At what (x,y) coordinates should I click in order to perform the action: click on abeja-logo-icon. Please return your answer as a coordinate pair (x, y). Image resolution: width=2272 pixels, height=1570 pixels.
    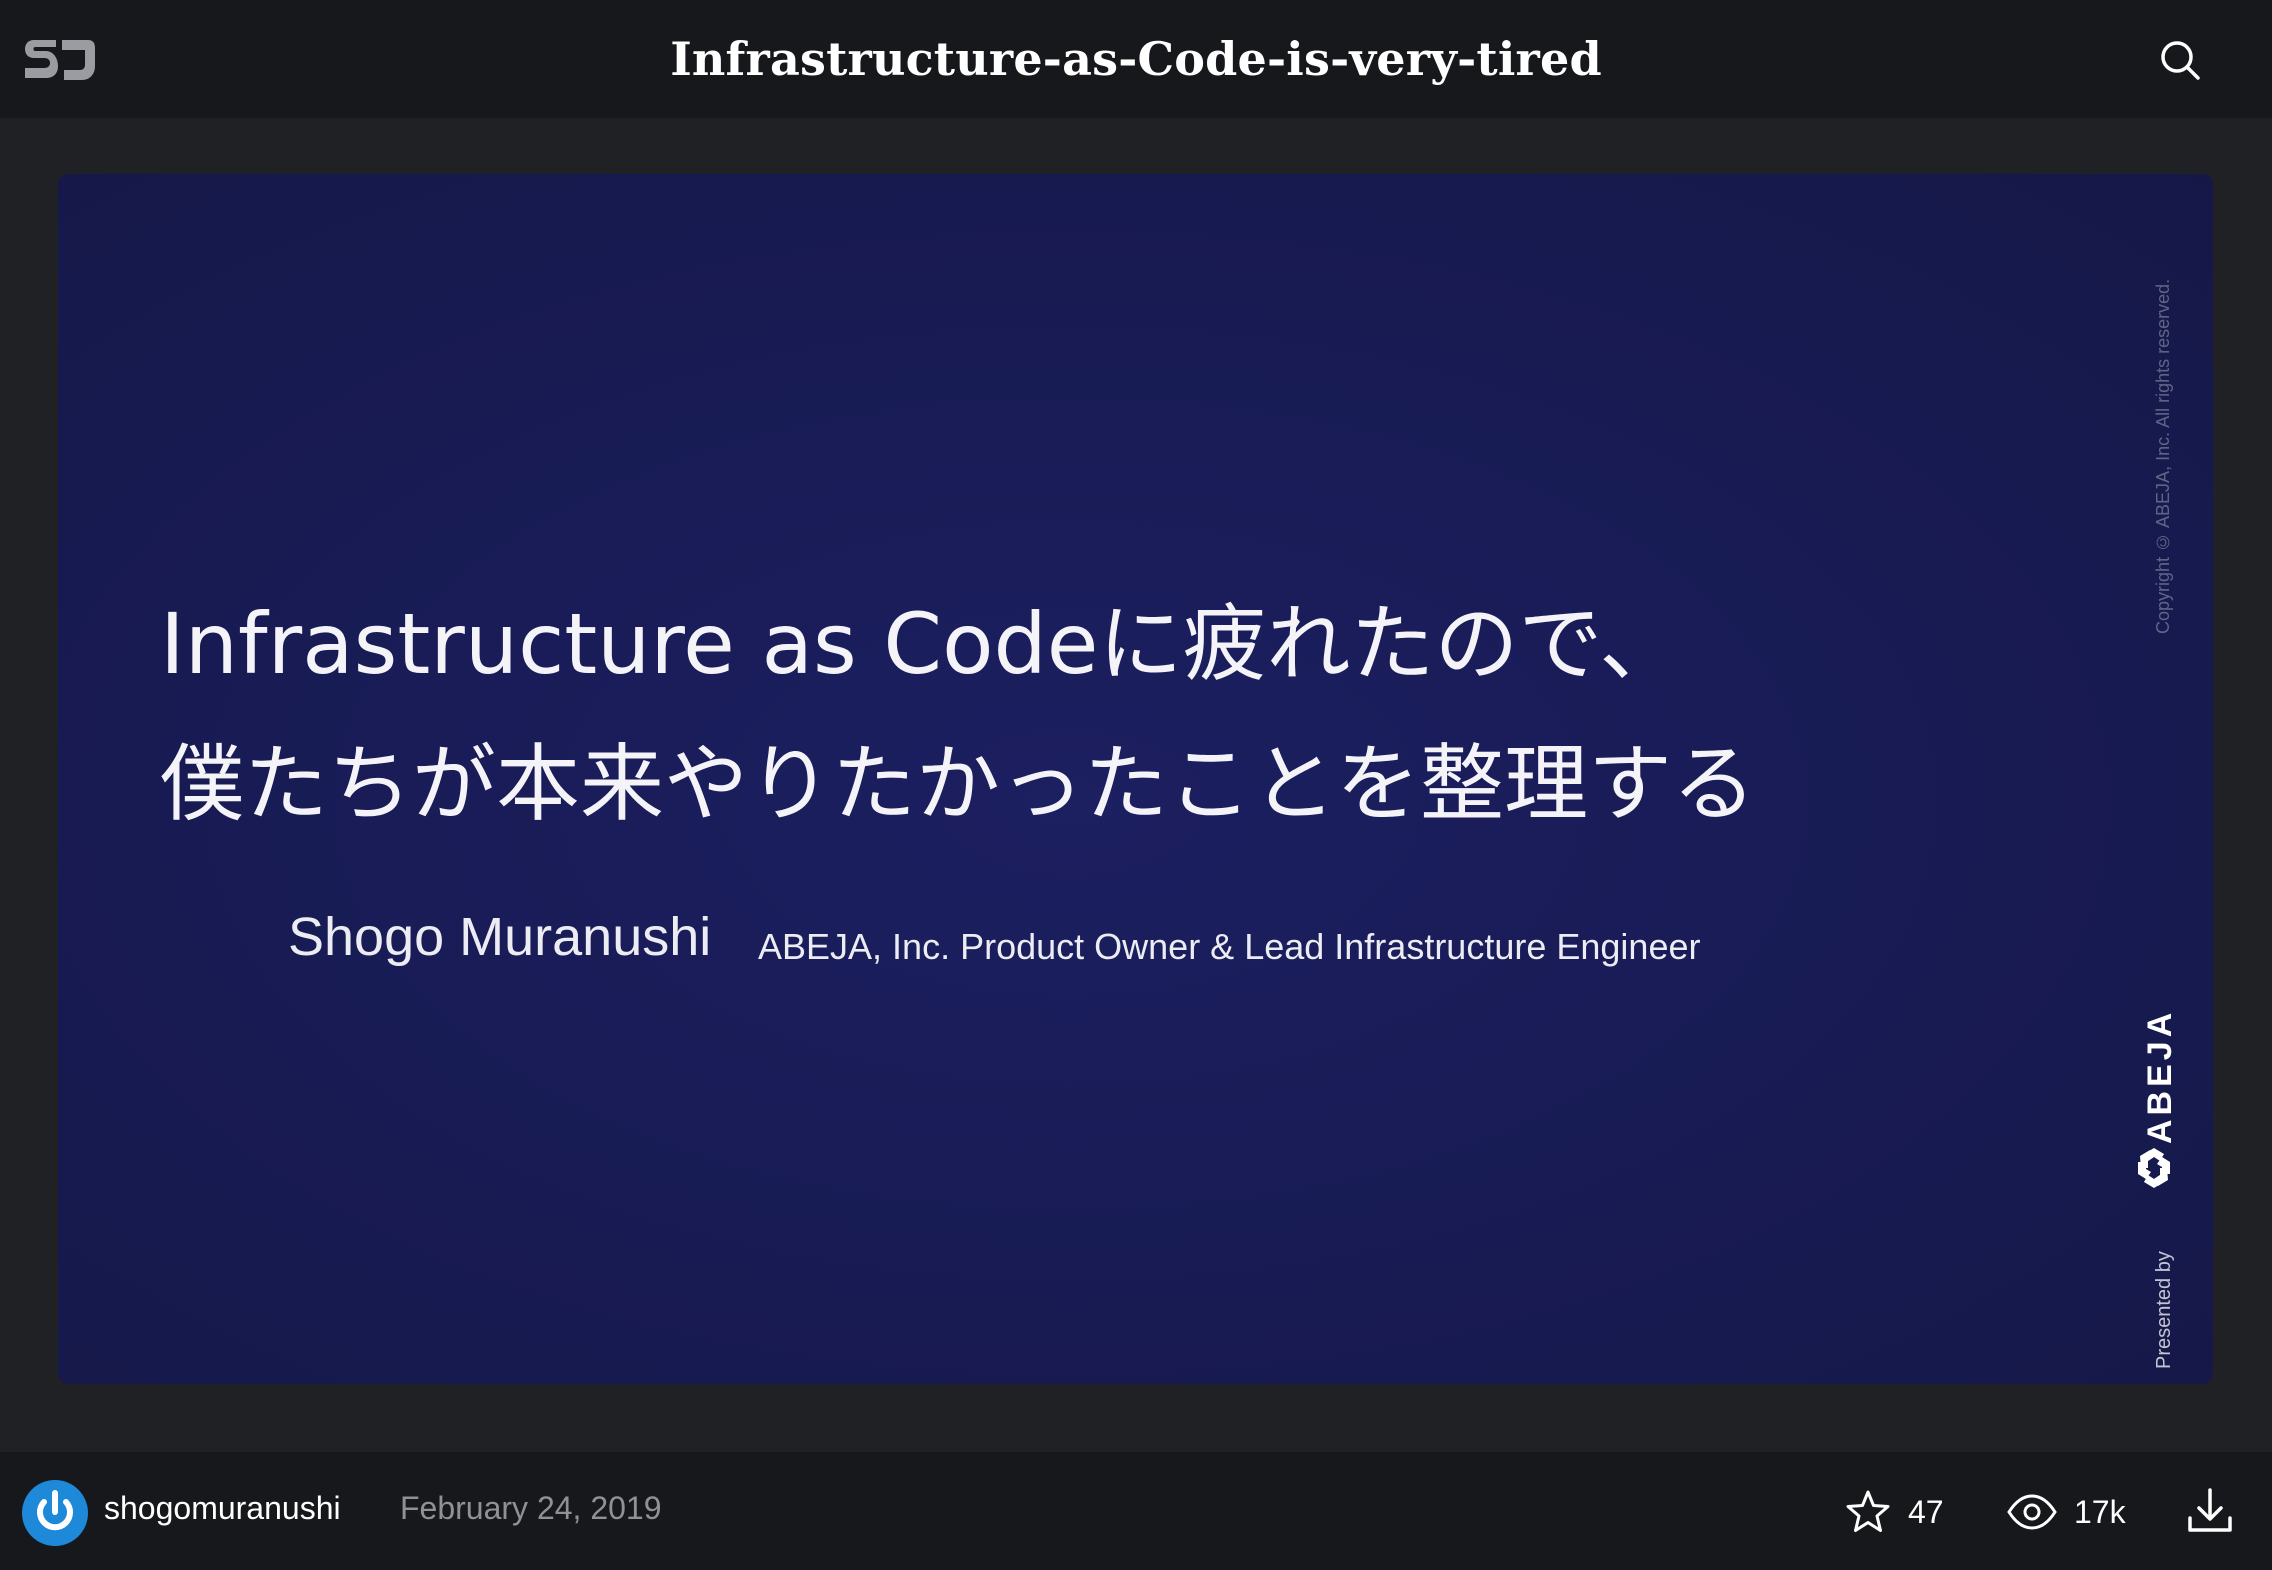
    Looking at the image, I should click on (2154, 1168).